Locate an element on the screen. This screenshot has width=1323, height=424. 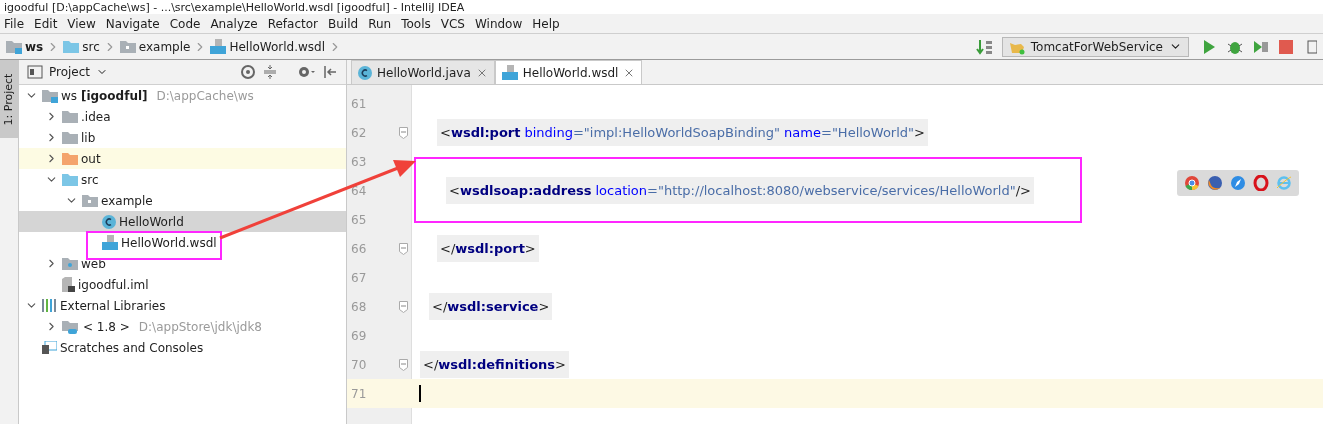
line-number: 63 is located at coordinates (359, 161).